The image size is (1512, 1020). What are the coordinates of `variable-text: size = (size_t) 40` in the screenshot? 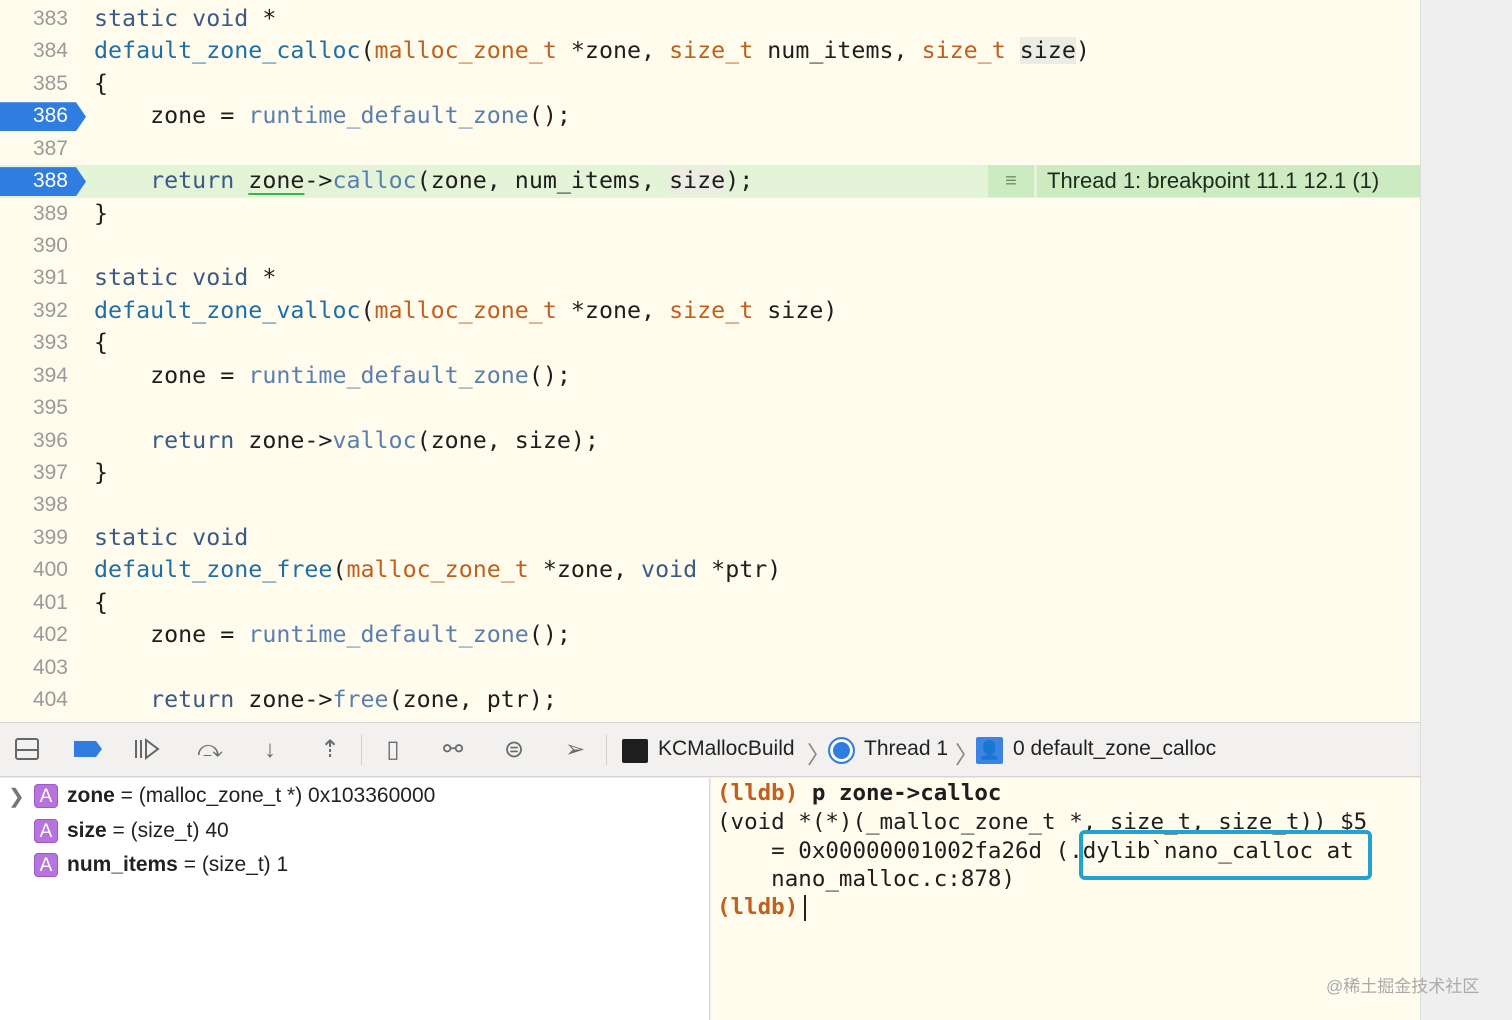 It's located at (148, 831).